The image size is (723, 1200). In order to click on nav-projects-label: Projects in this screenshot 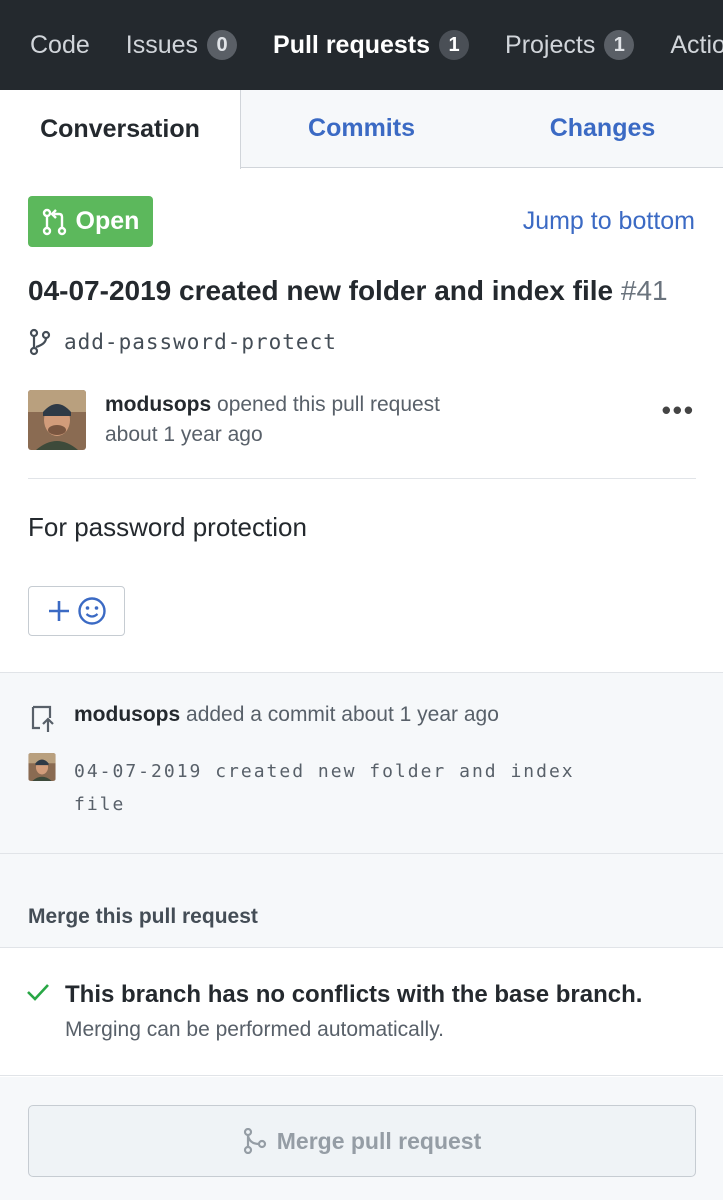, I will do `click(550, 44)`.